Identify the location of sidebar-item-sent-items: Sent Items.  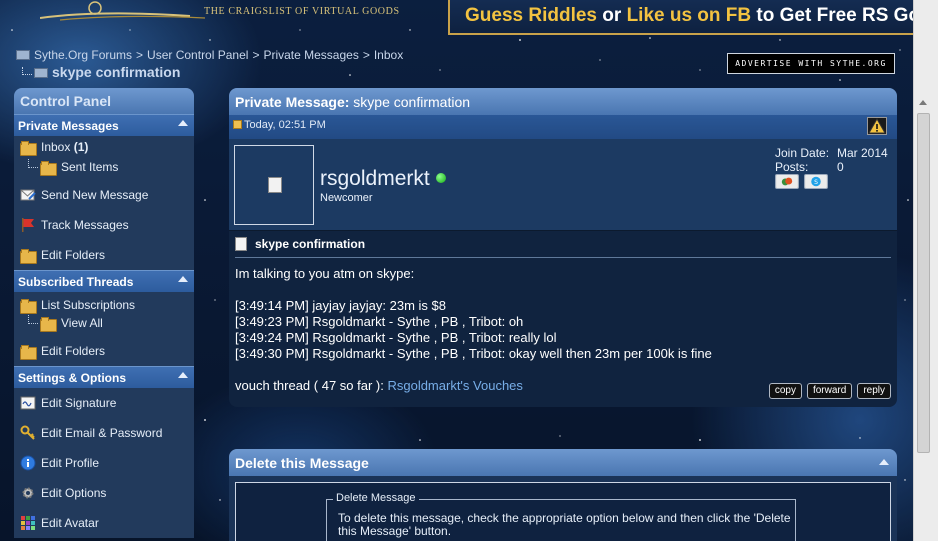
(104, 167).